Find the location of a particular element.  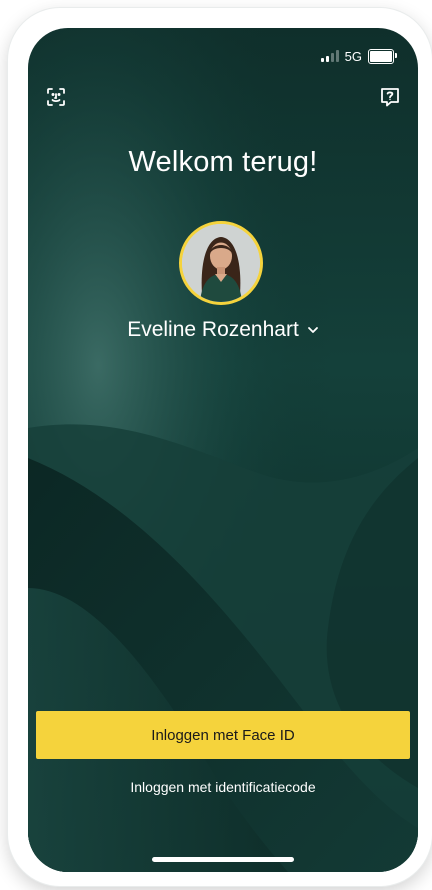

face-scan-icon is located at coordinates (56, 97).